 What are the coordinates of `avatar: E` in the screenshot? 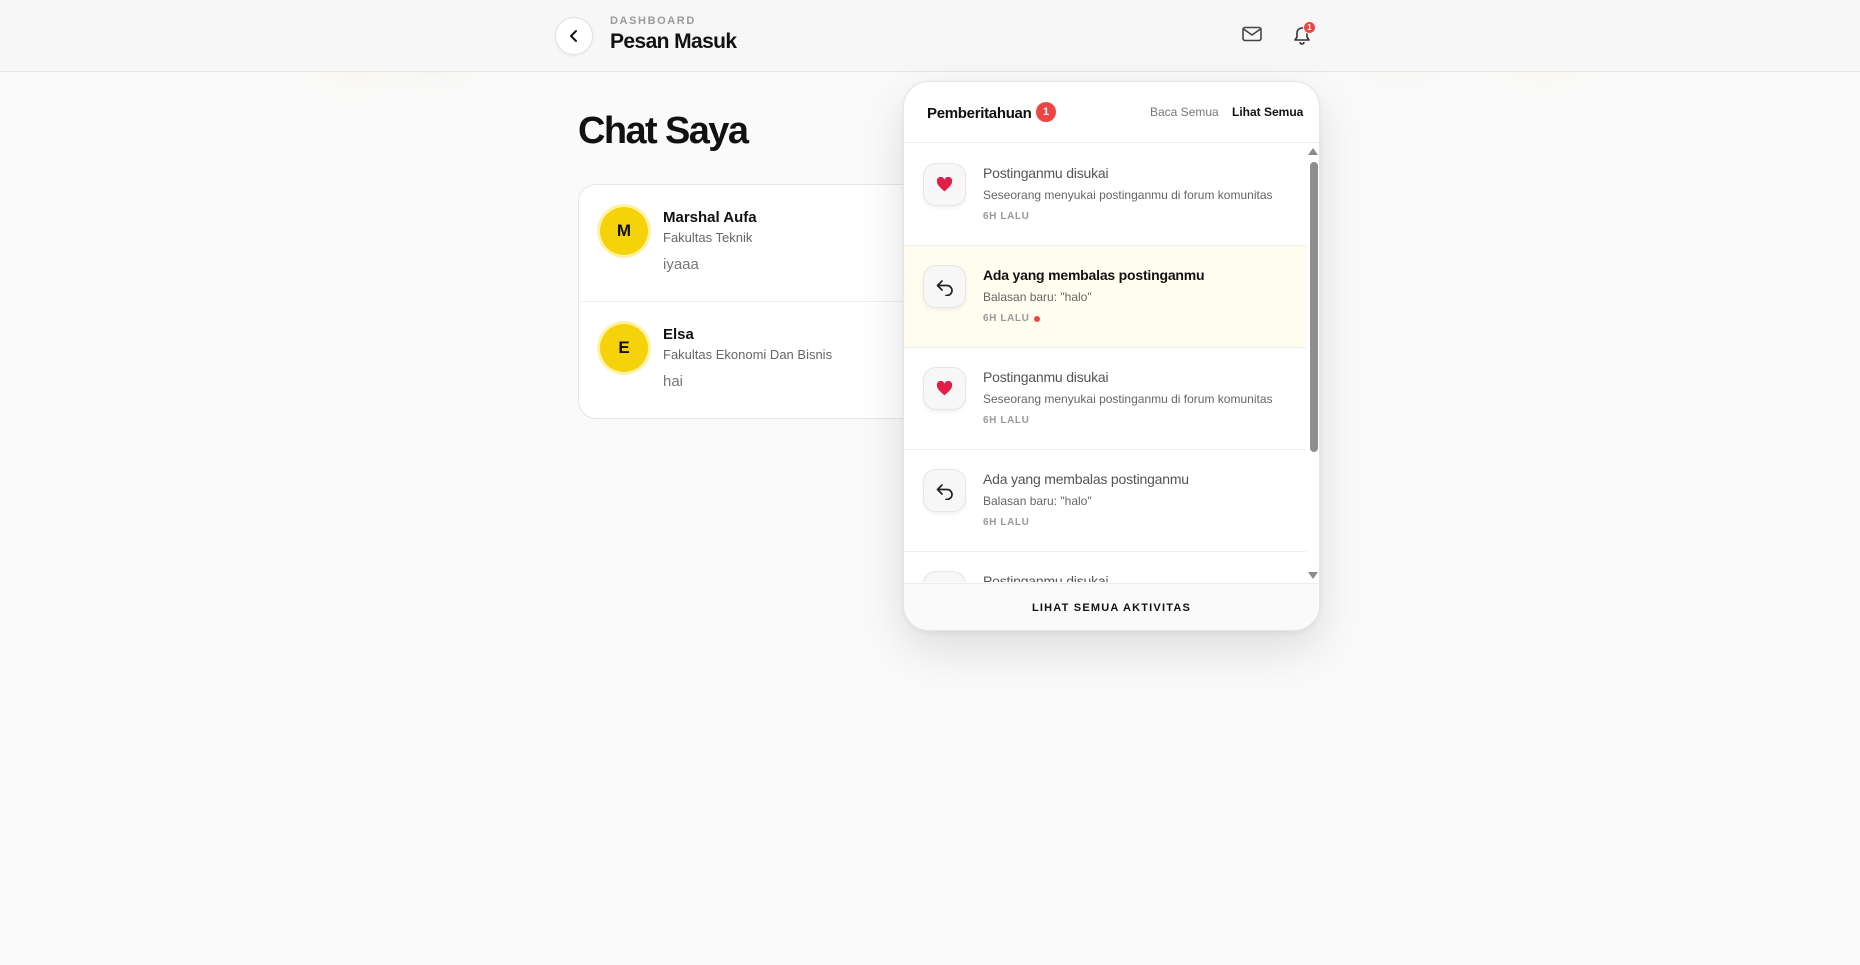 It's located at (624, 348).